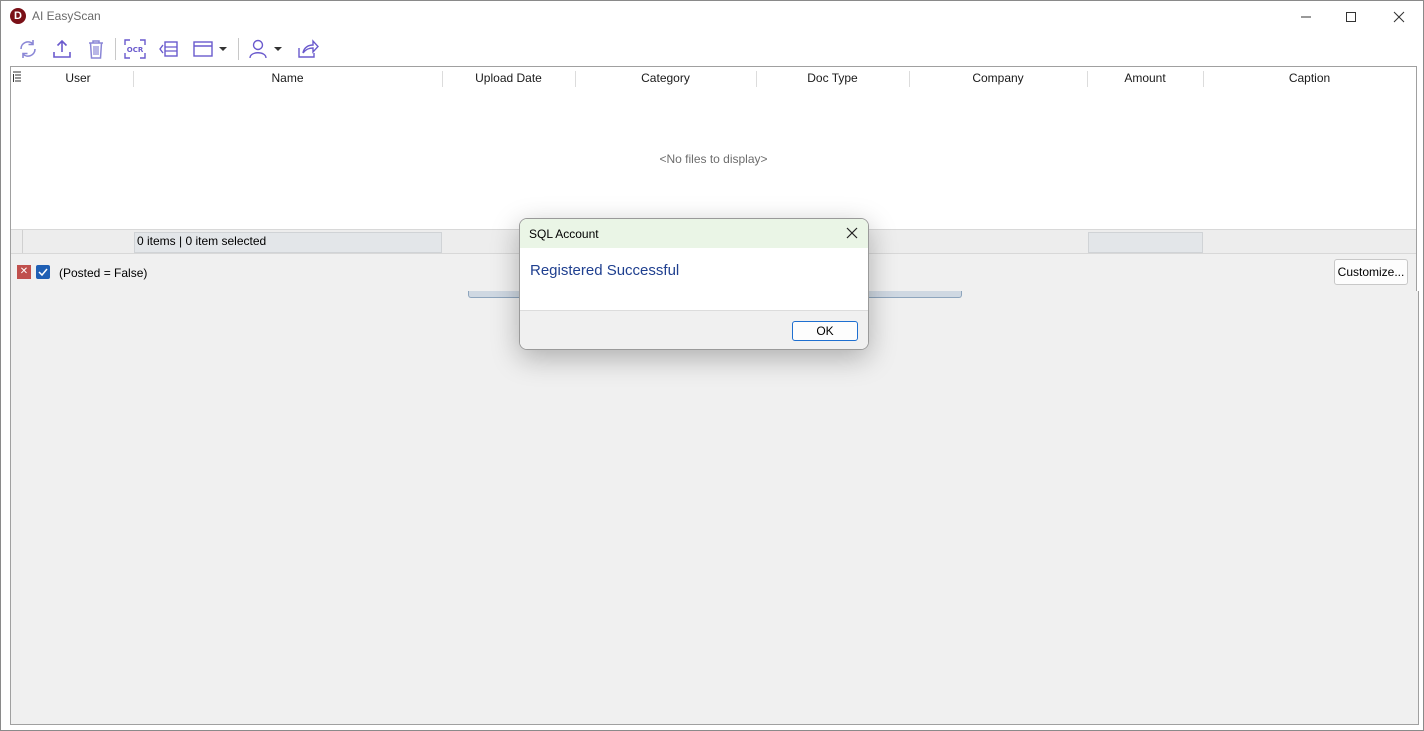 The height and width of the screenshot is (731, 1424). What do you see at coordinates (18, 16) in the screenshot?
I see `app-logo-icon: D` at bounding box center [18, 16].